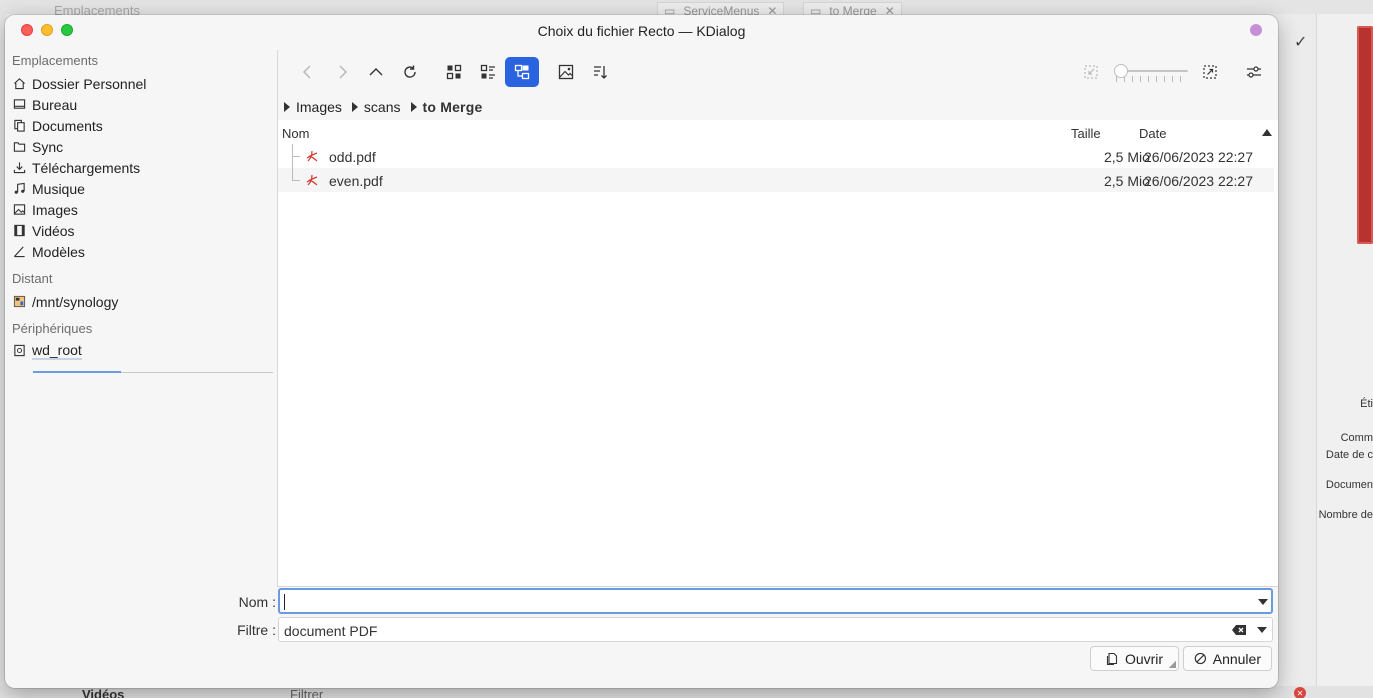  I want to click on sort-icon, so click(600, 72).